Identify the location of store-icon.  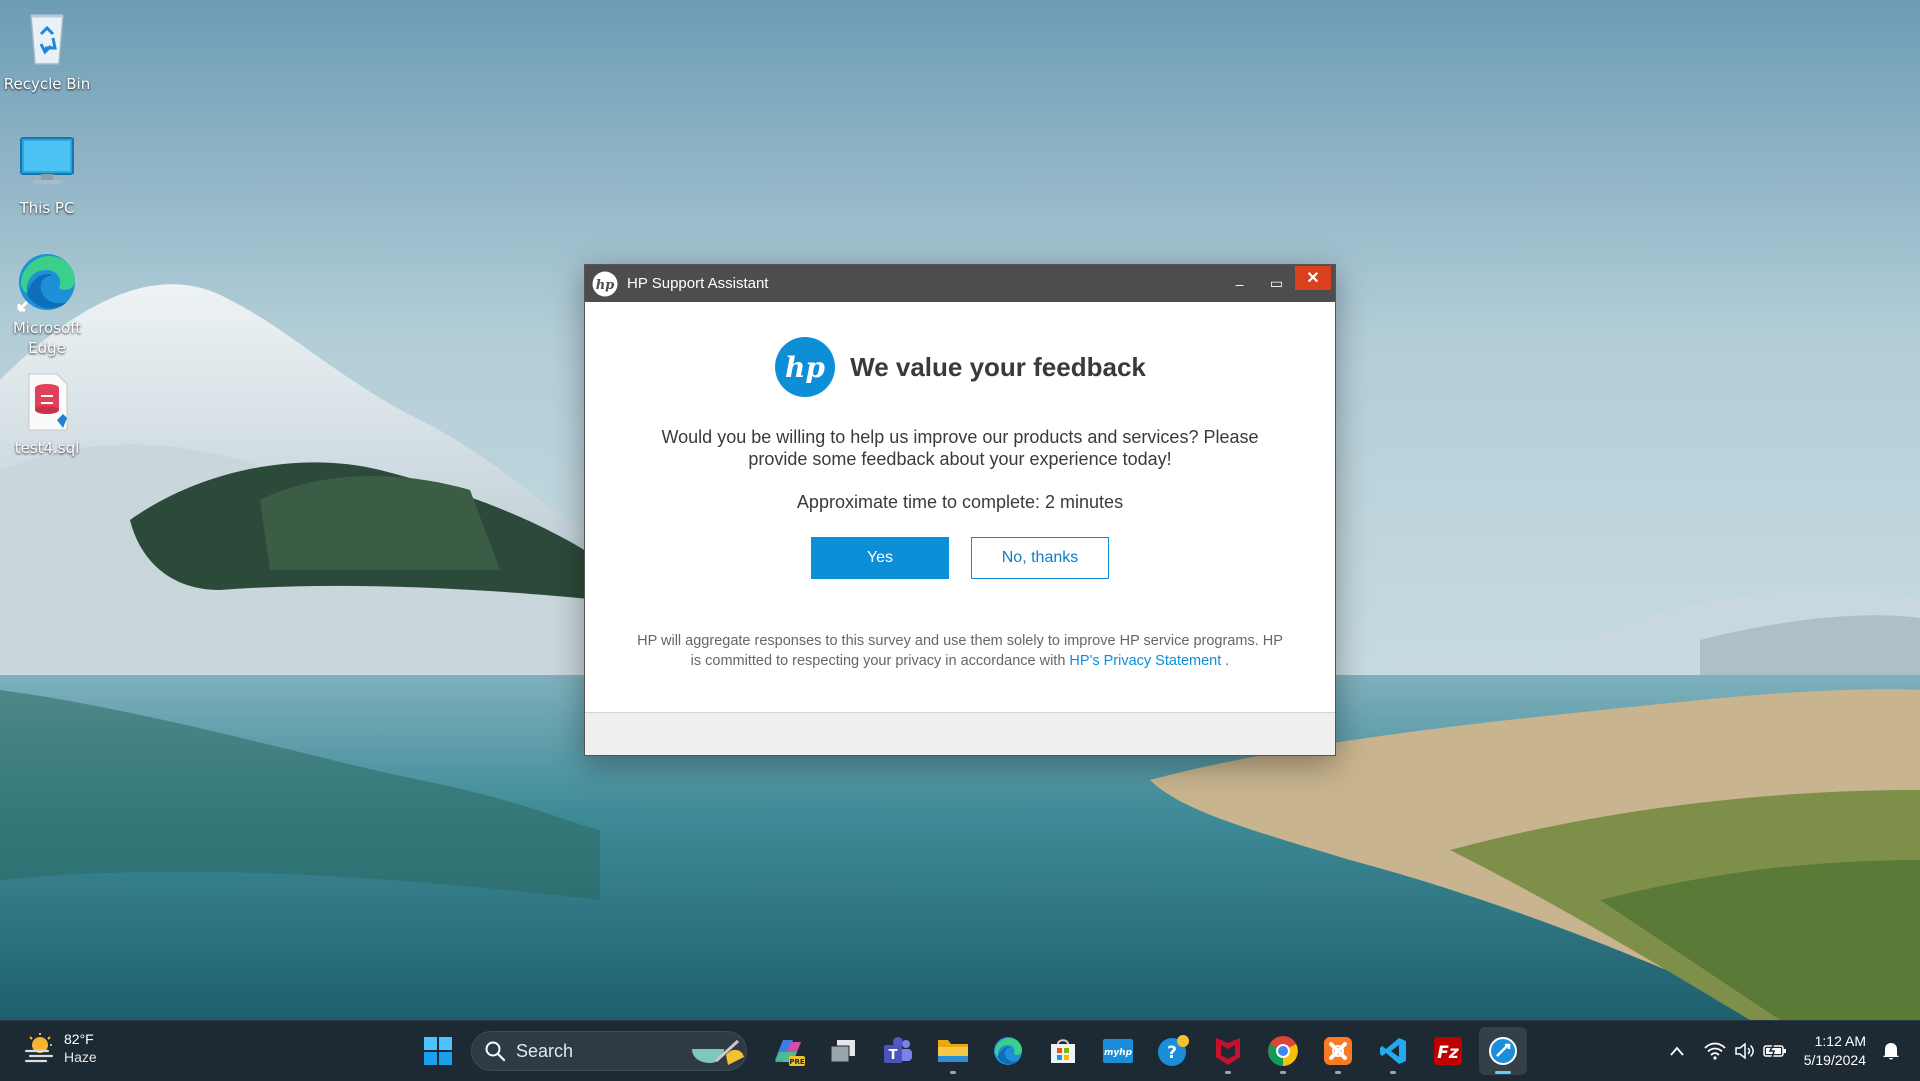
(1063, 1051).